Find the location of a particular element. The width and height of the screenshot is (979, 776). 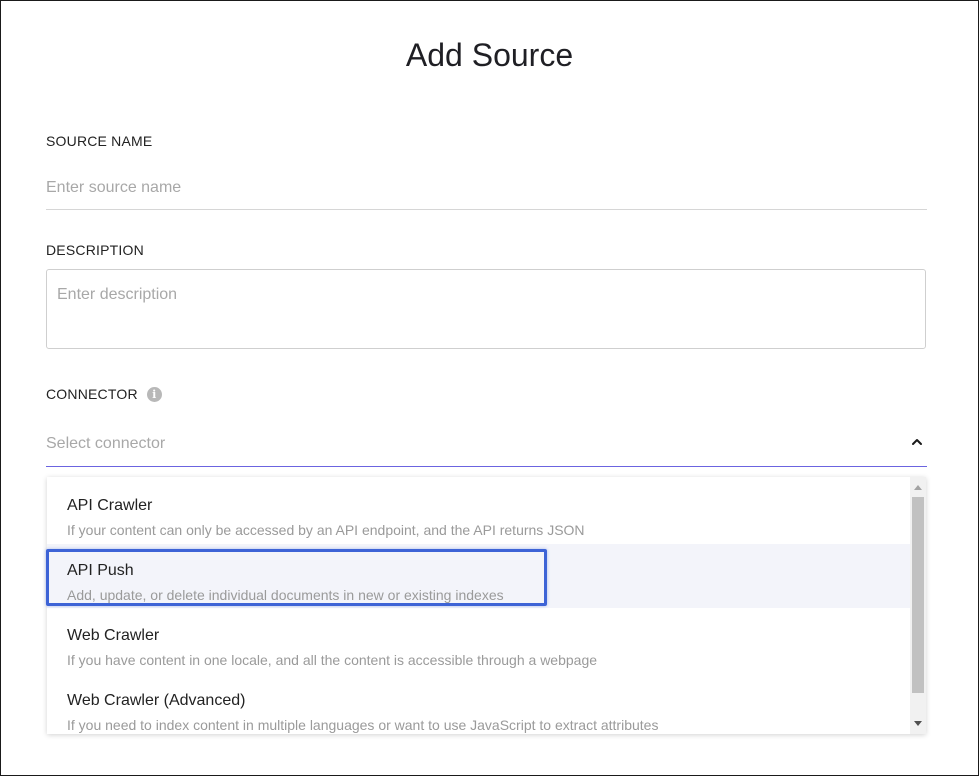

connector-select-placeholder: Select connector is located at coordinates (106, 443).